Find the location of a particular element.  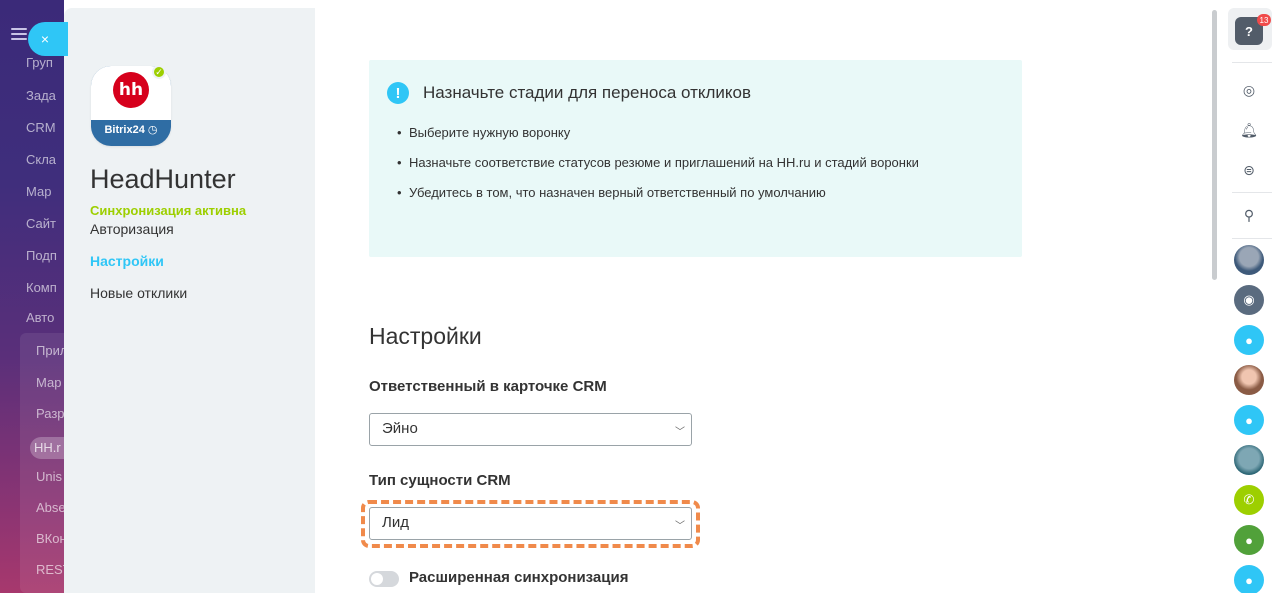

portal-menu-item: Зада is located at coordinates (41, 95).